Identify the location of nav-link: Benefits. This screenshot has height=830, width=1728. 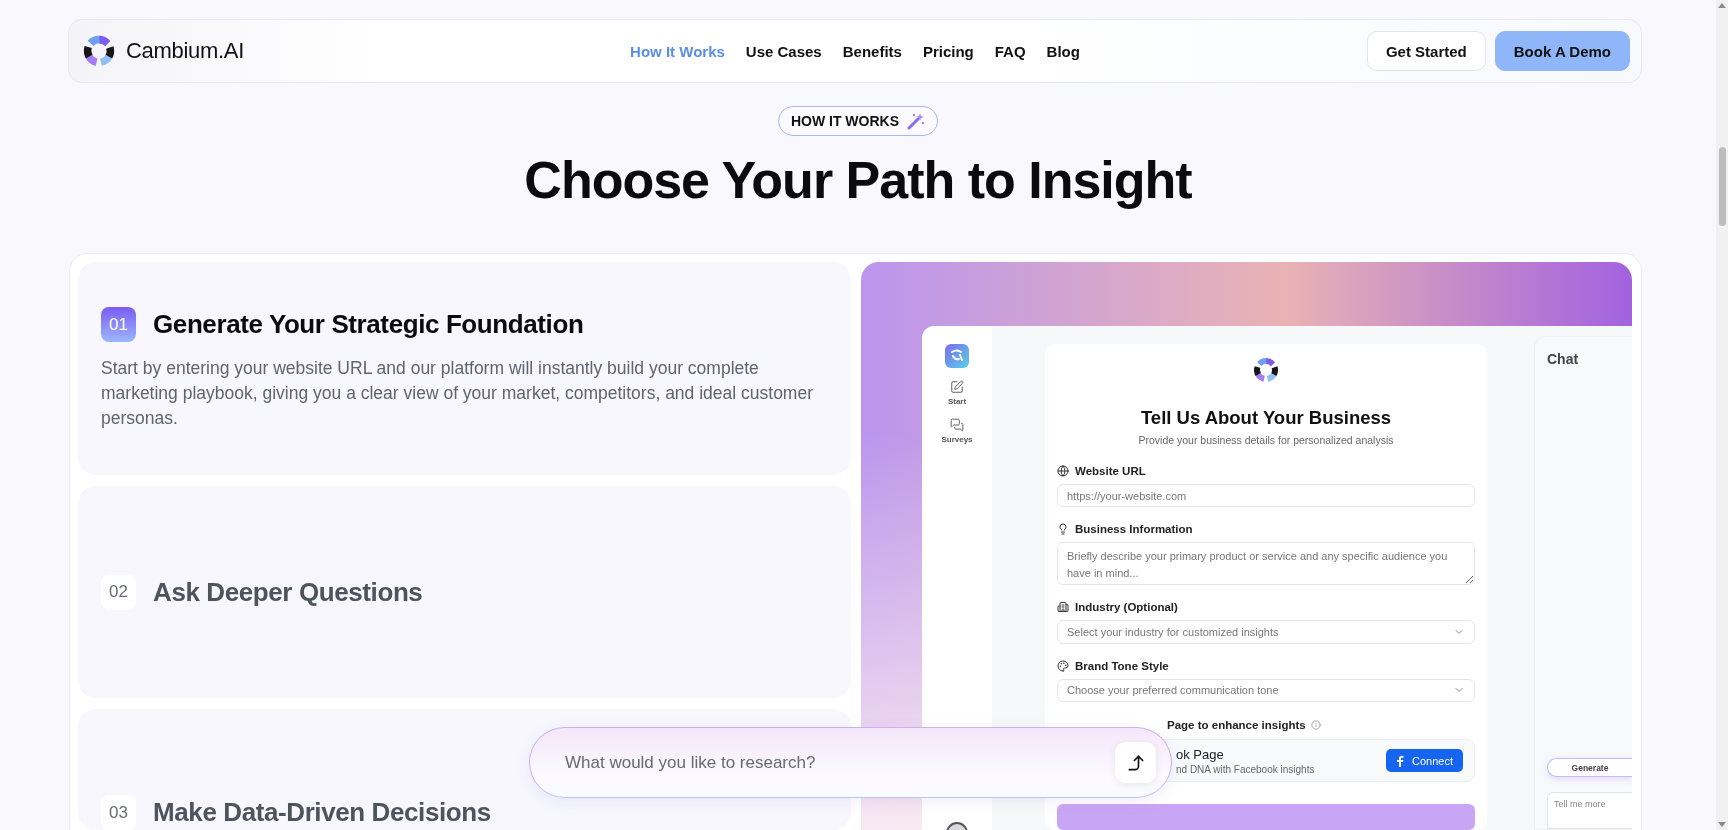
(872, 51).